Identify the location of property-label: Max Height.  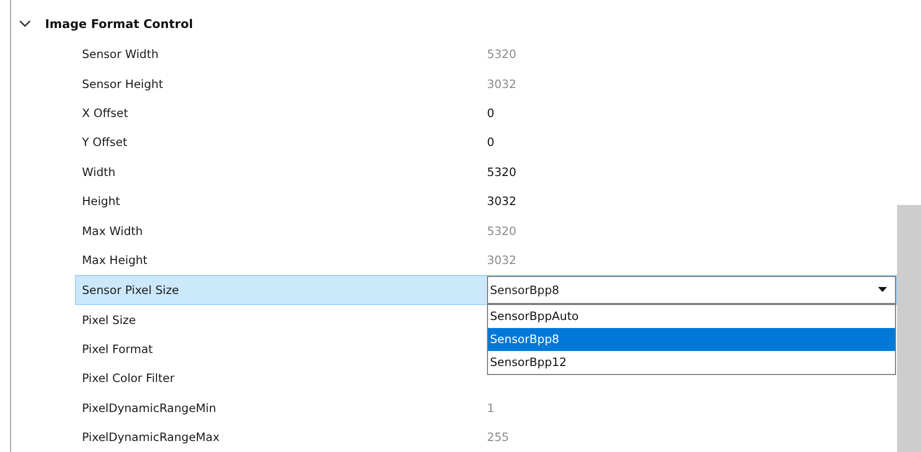
(114, 260).